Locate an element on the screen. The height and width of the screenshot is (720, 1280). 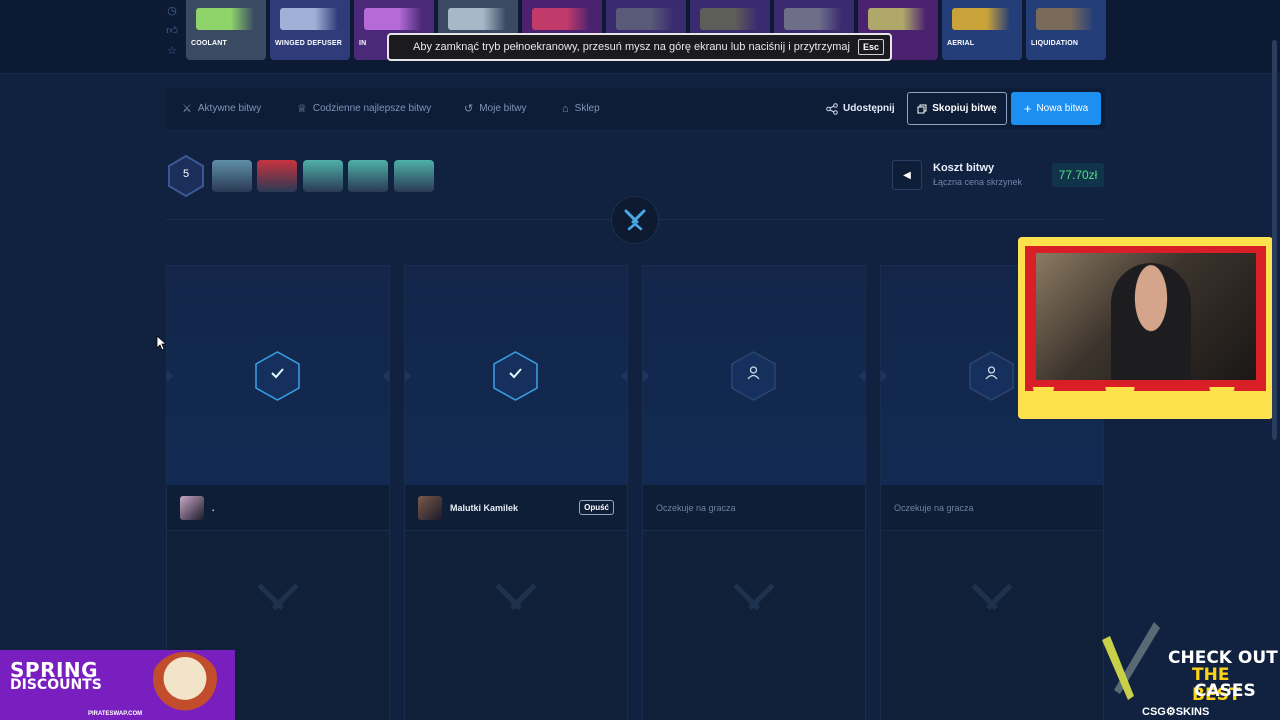
csgoskins-ad-banner: CHECK OUT THE BEST CASES CSG⚙SKINS is located at coordinates (1177, 667).